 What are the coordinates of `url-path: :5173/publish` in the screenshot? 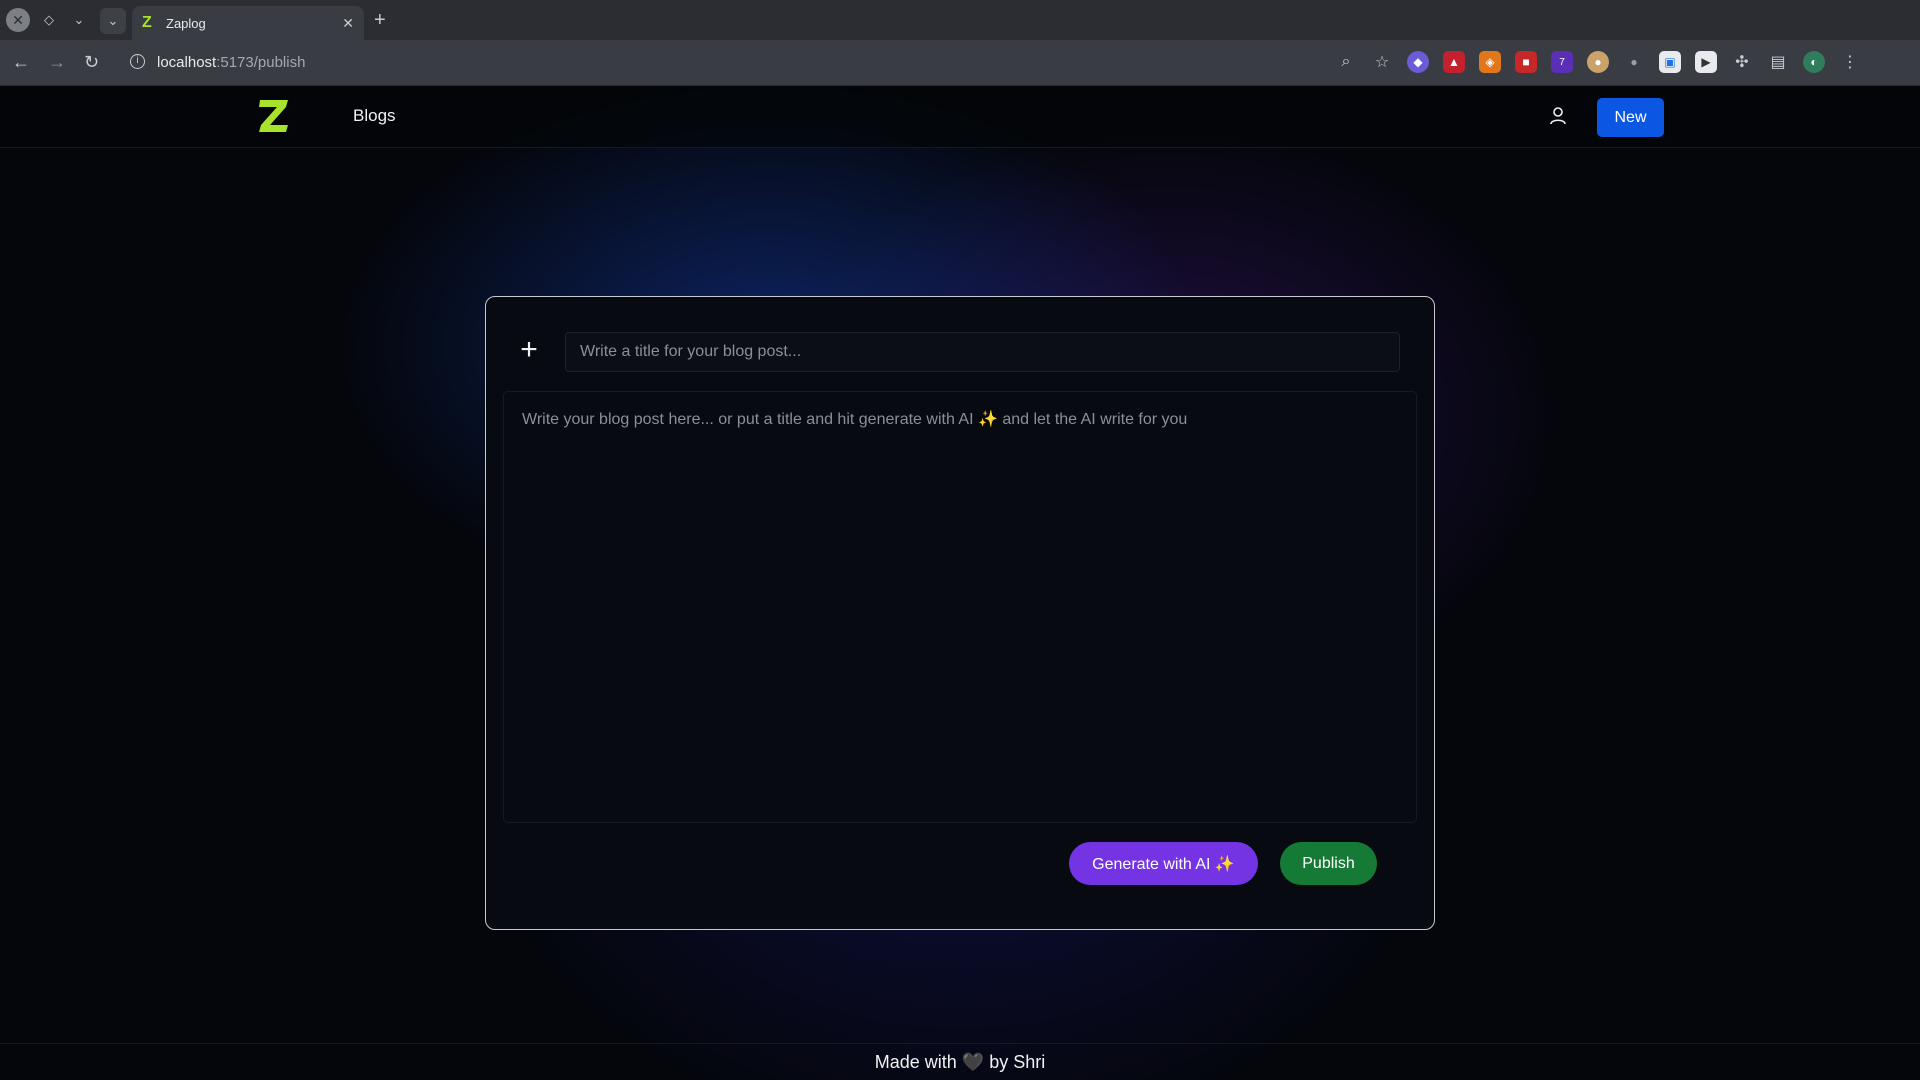 It's located at (261, 62).